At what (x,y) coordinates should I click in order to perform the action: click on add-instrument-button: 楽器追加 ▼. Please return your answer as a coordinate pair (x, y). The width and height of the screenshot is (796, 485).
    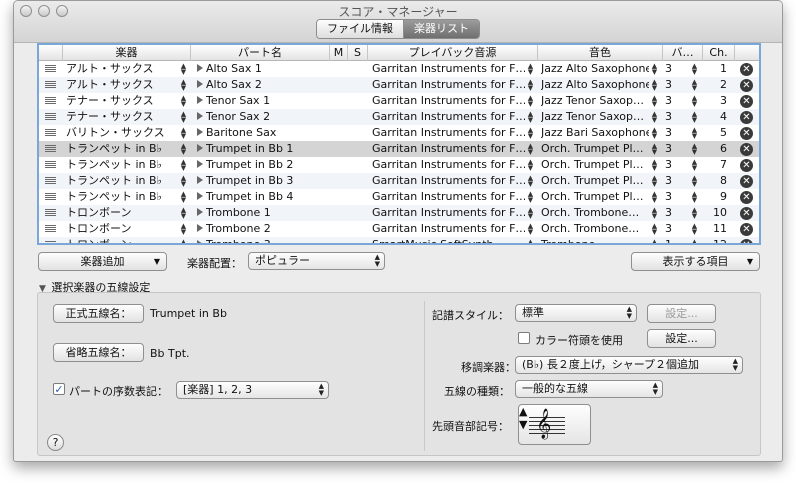
    Looking at the image, I should click on (102, 261).